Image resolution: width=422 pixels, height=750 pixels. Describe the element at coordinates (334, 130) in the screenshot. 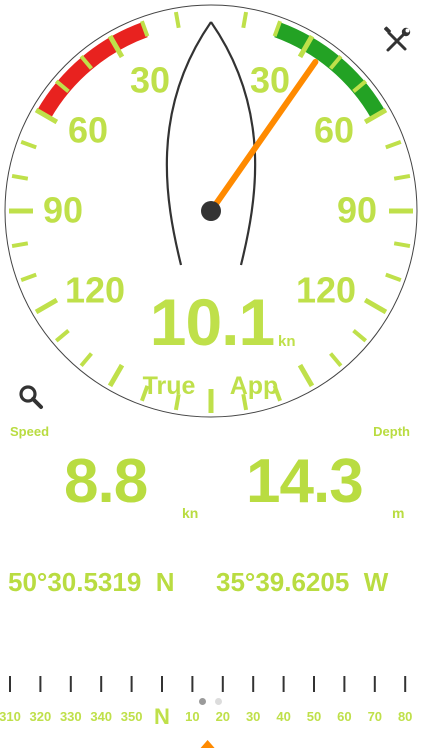

I see `angle-label-right-60: 60` at that location.